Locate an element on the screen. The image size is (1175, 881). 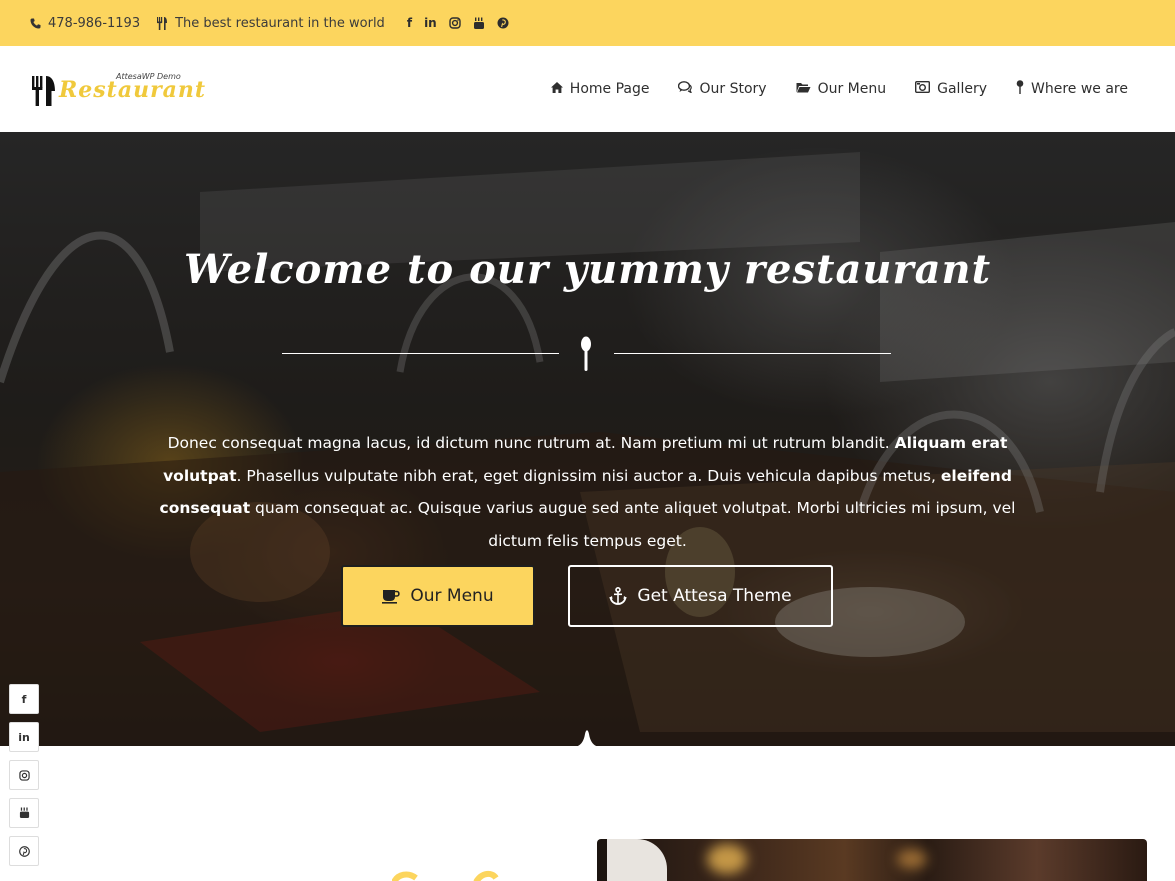
phone-info: 478-986-1193 is located at coordinates (85, 23).